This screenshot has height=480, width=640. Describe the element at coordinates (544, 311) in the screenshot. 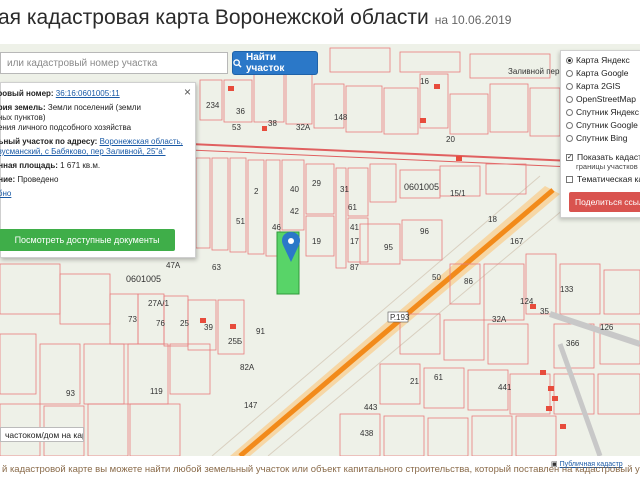

I see `parcel-label: 35` at that location.